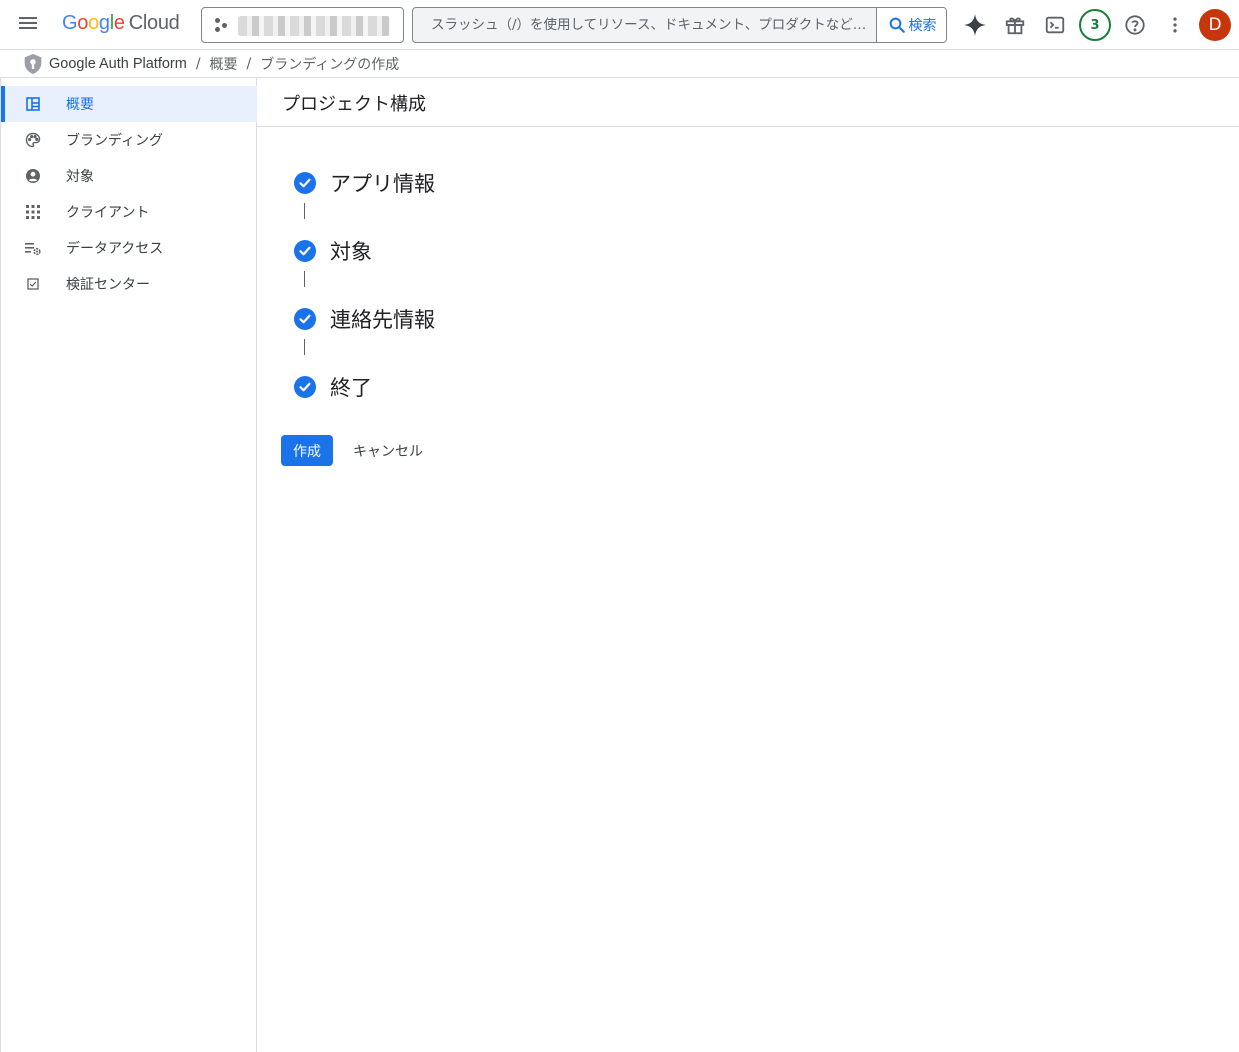 Image resolution: width=1239 pixels, height=1052 pixels. Describe the element at coordinates (121, 23) in the screenshot. I see `google-cloud-logo: Google Cloud` at that location.